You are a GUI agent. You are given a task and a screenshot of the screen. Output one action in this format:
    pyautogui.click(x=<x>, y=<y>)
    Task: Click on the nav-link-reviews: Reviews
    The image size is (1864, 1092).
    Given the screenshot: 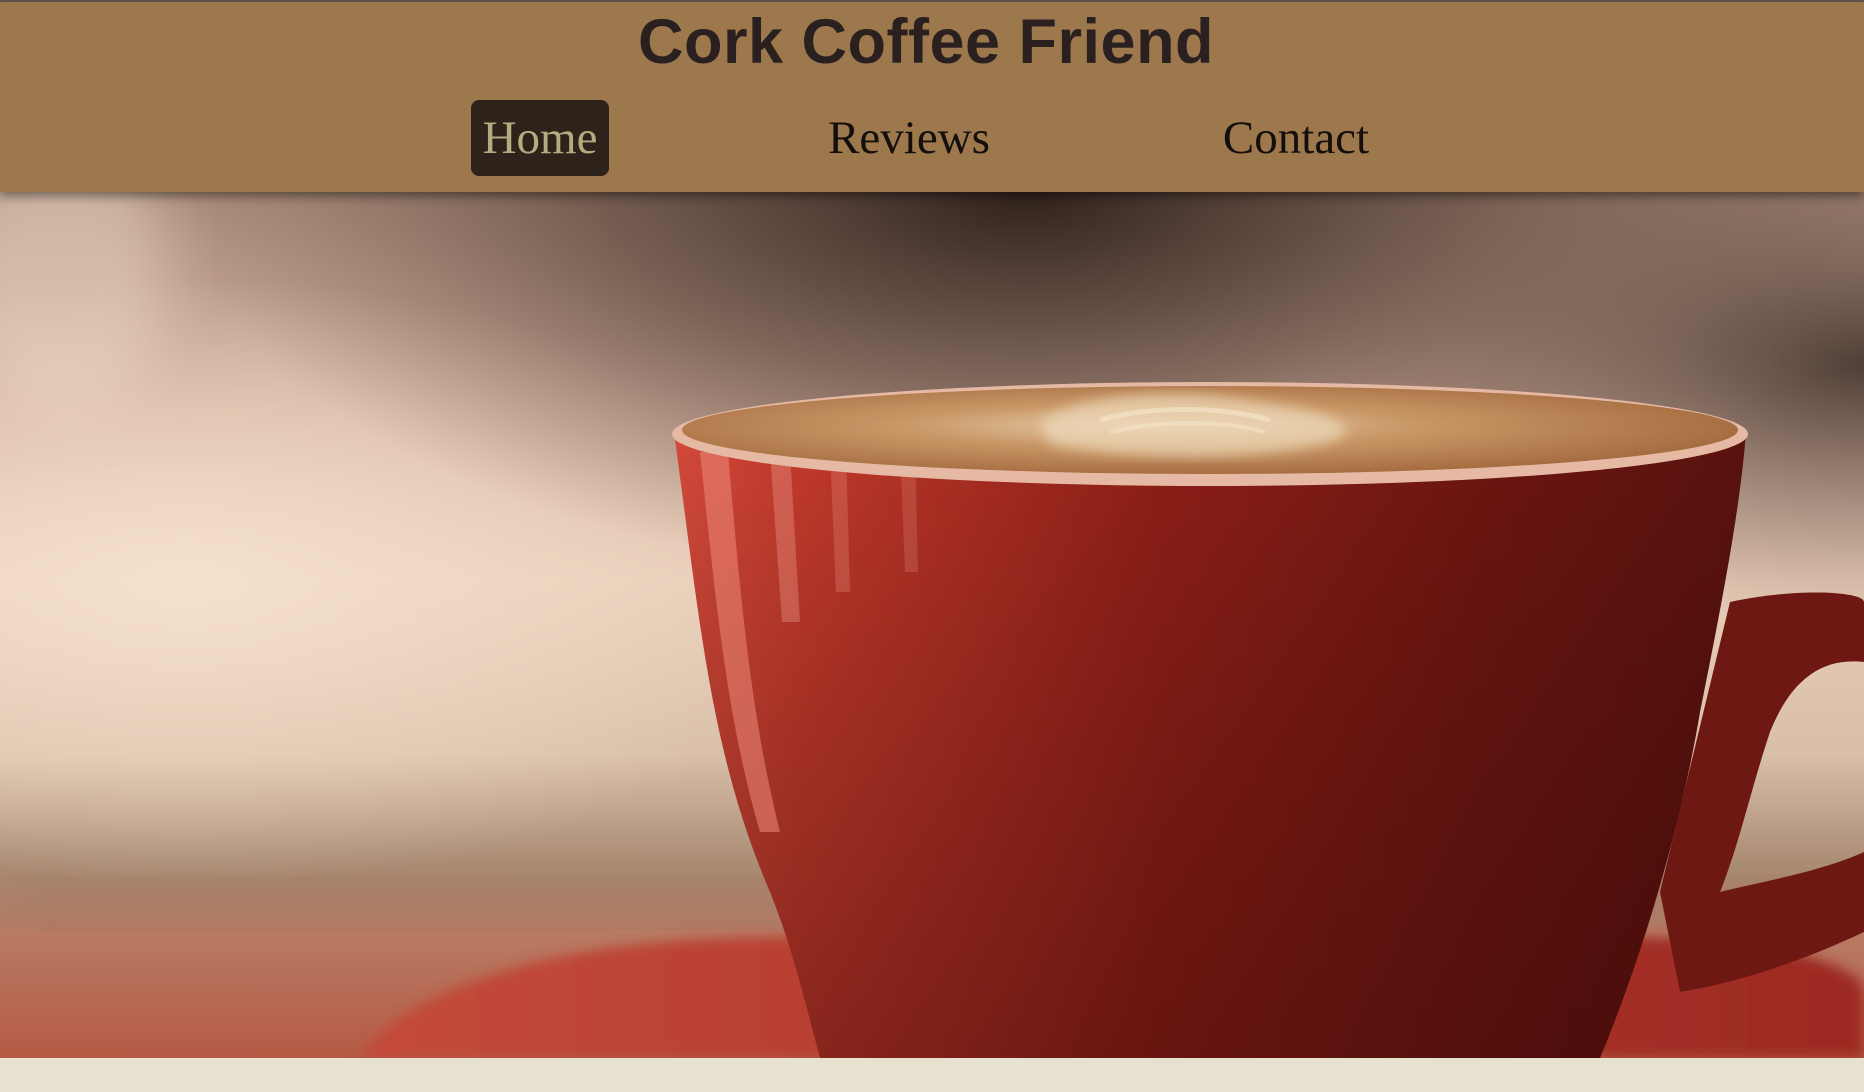 What is the action you would take?
    pyautogui.click(x=909, y=138)
    